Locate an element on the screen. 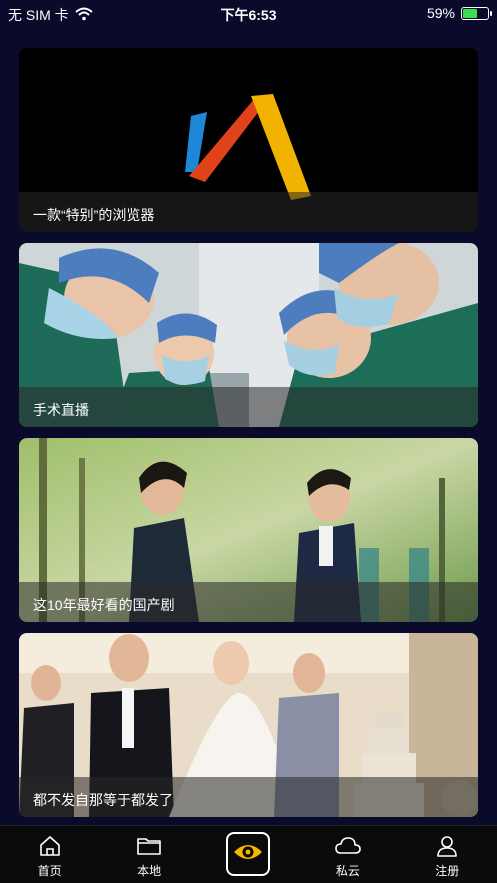 This screenshot has height=883, width=497. tab-home-label: 首页 is located at coordinates (49, 871).